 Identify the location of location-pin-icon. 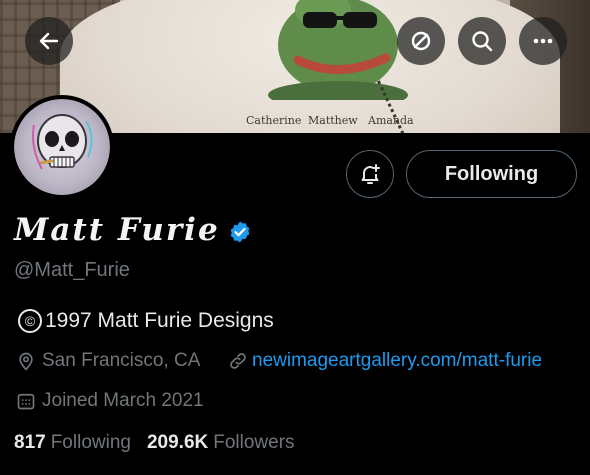
(26, 361).